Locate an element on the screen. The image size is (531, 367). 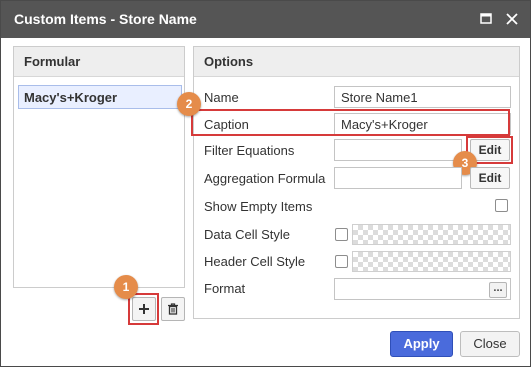
show-empty-items-checkbox is located at coordinates (501, 205).